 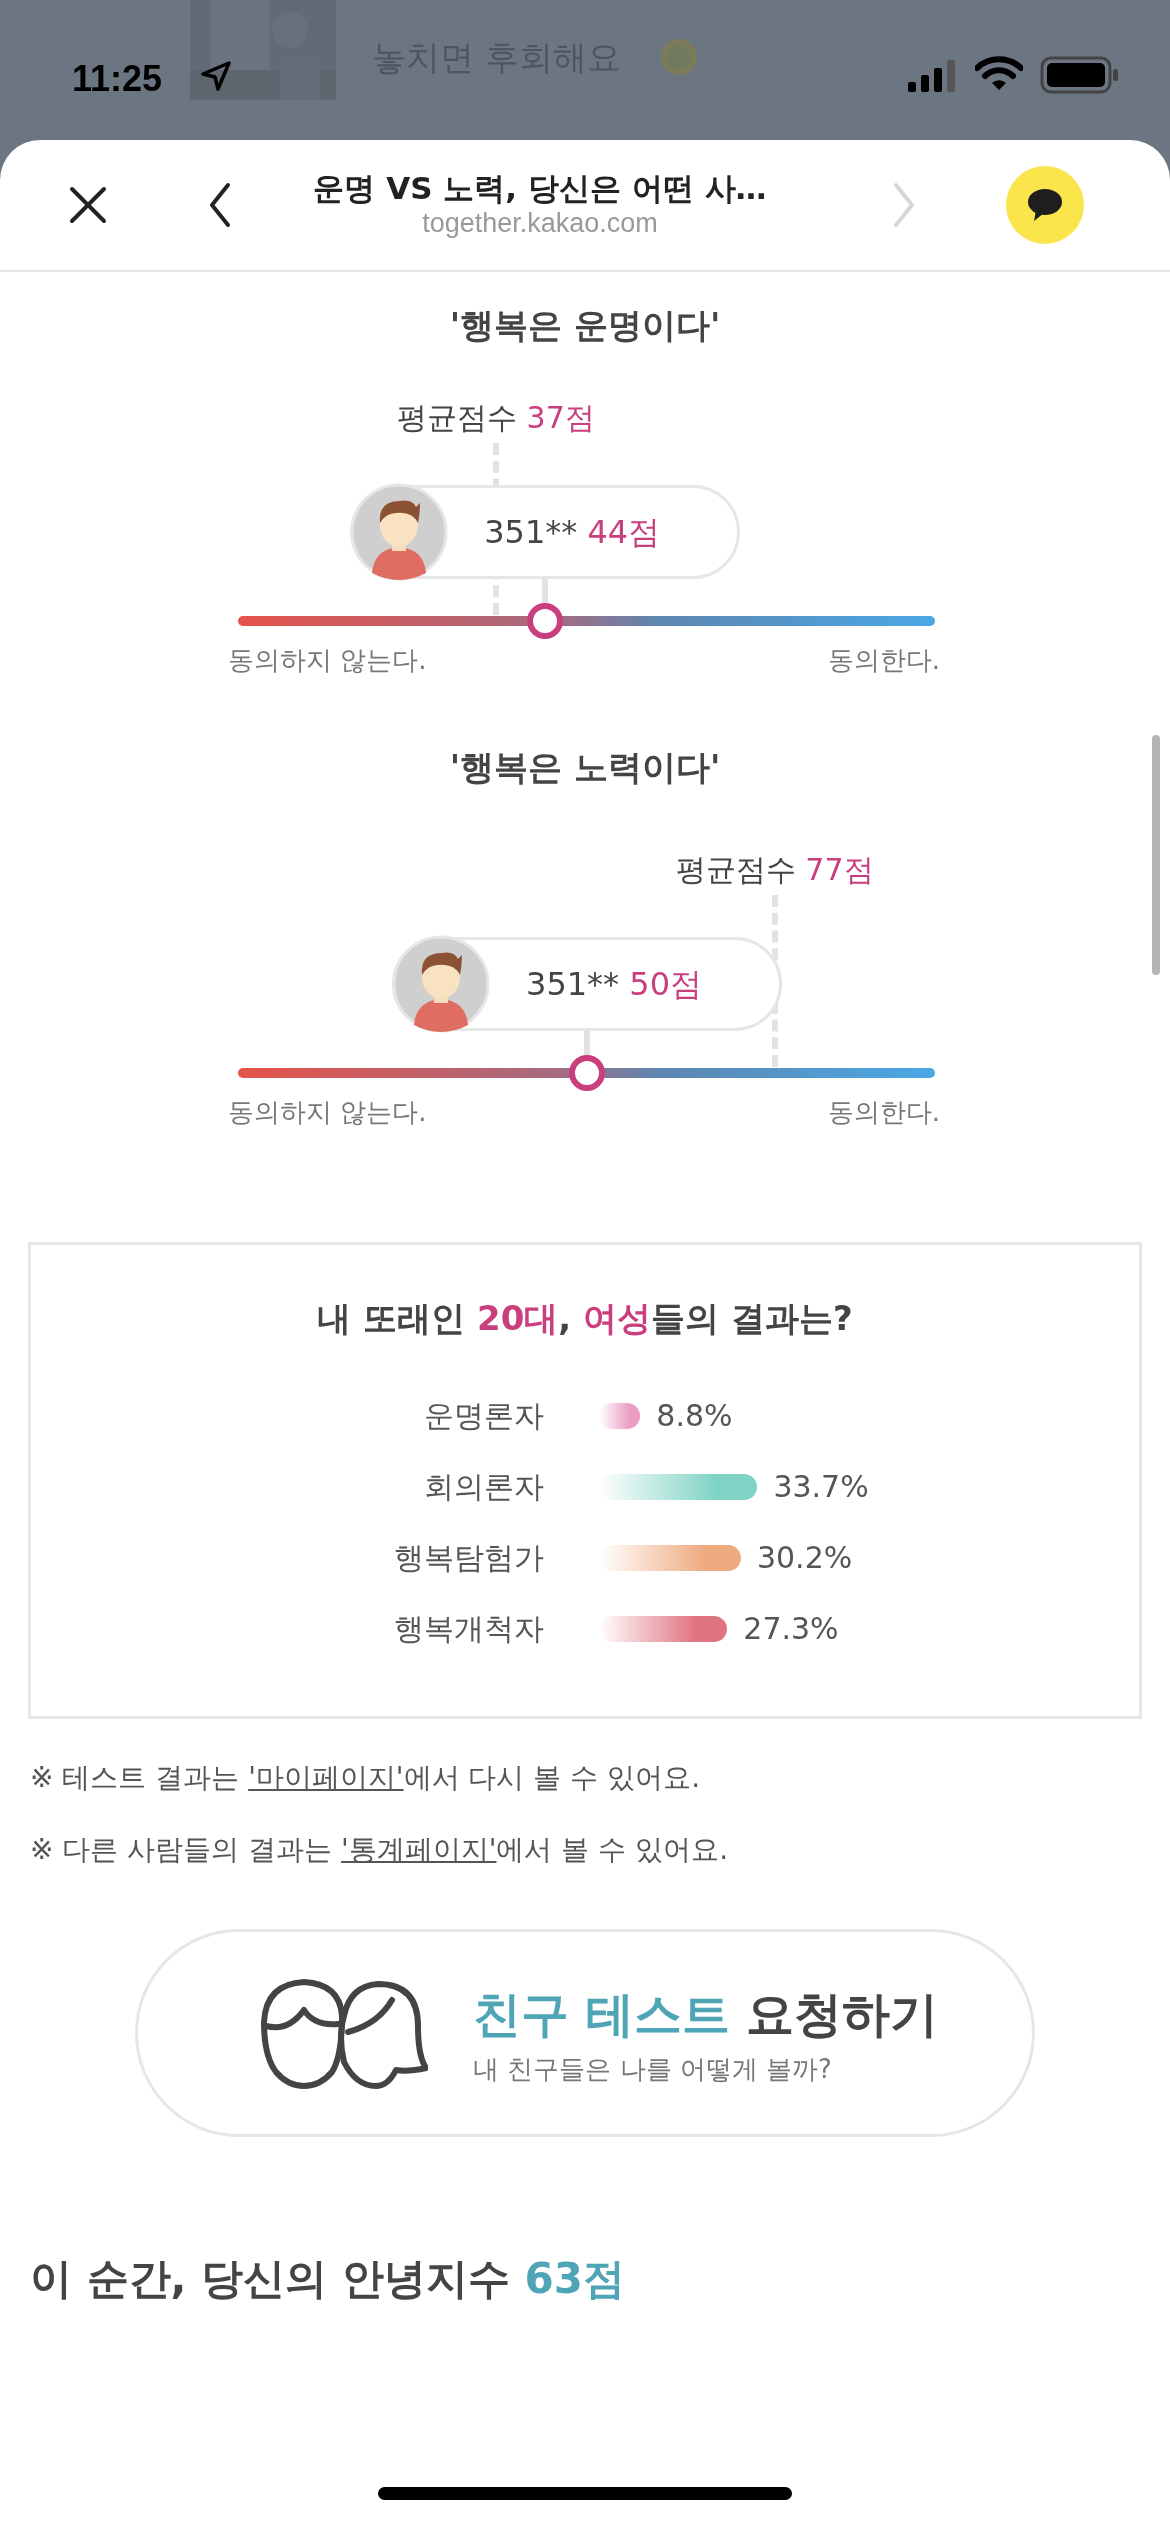 What do you see at coordinates (653, 2069) in the screenshot?
I see `friend-test-subtitle: 내 친구들은 나를 어떻게 볼까?` at bounding box center [653, 2069].